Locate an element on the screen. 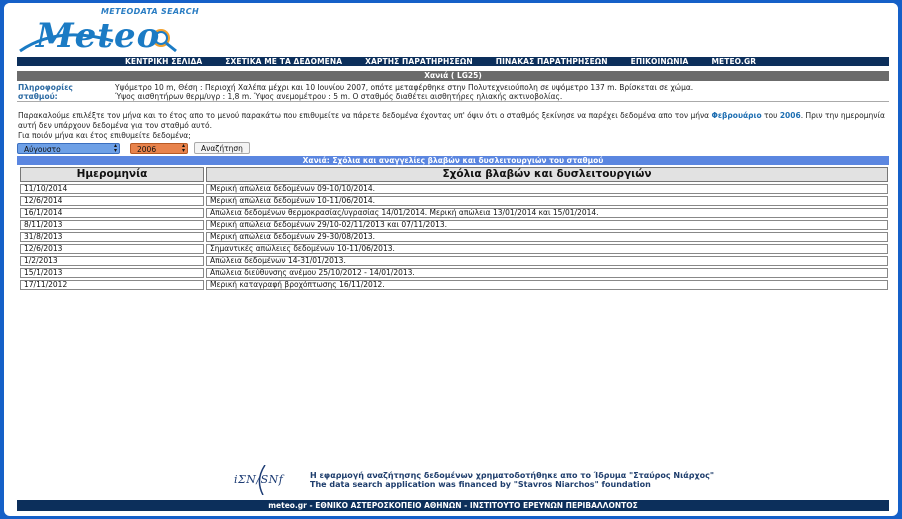 This screenshot has height=519, width=902. cell-comment: Απώλεια δεδομένων 14-31/01/2013. is located at coordinates (547, 261).